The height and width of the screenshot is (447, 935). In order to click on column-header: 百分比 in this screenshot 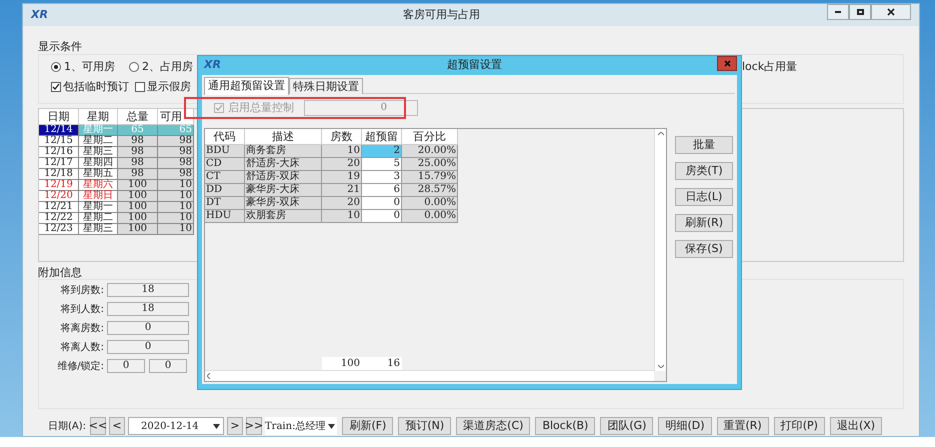, I will do `click(430, 137)`.